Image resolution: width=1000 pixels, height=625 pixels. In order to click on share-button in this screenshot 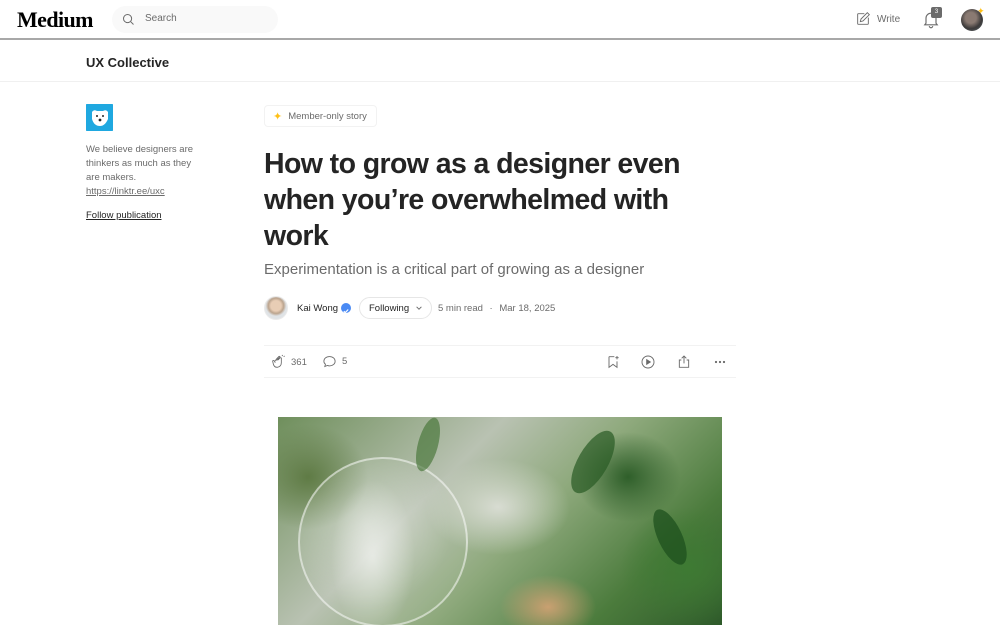, I will do `click(684, 362)`.